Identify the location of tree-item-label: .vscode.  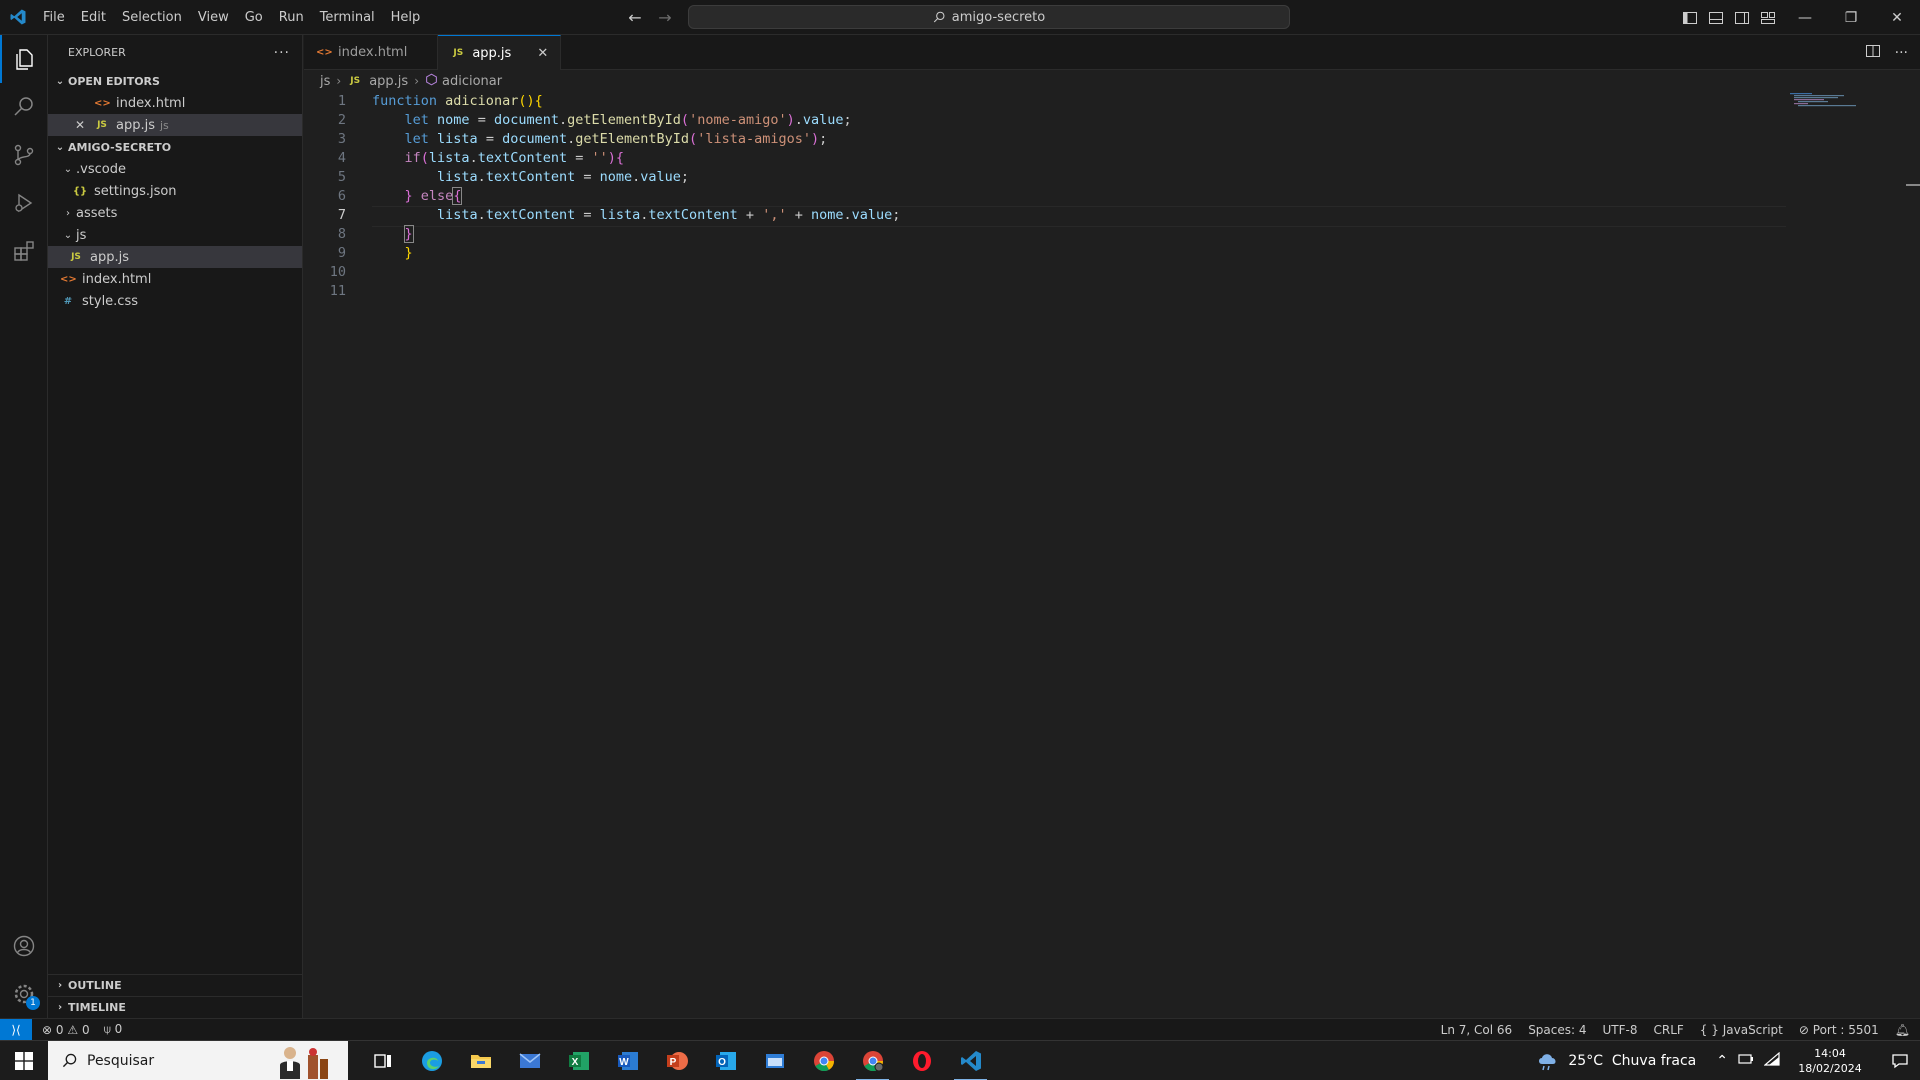
(101, 169).